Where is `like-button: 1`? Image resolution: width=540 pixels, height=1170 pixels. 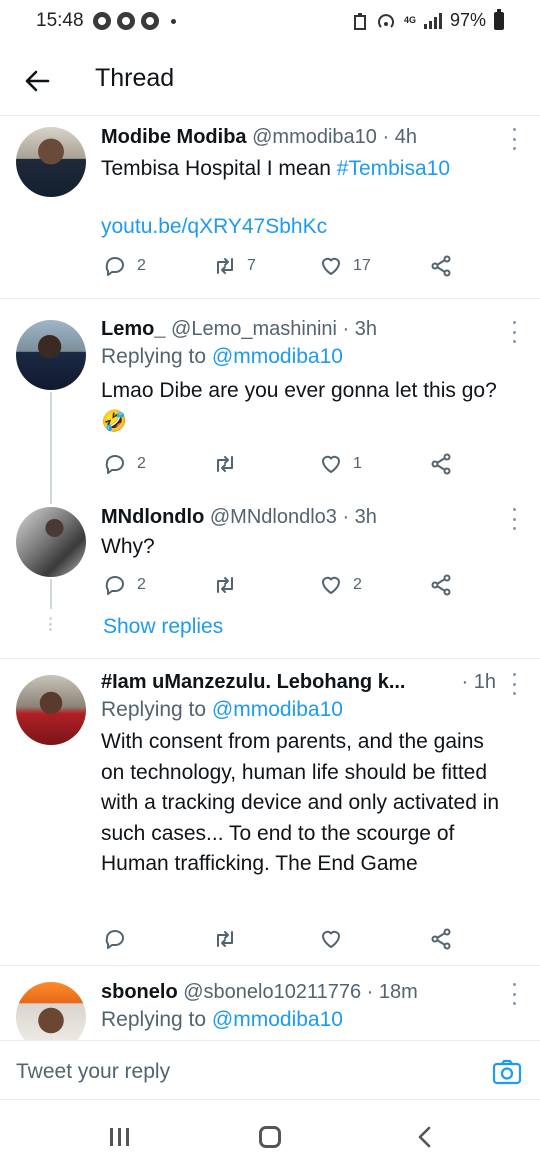
like-button: 1 is located at coordinates (340, 464).